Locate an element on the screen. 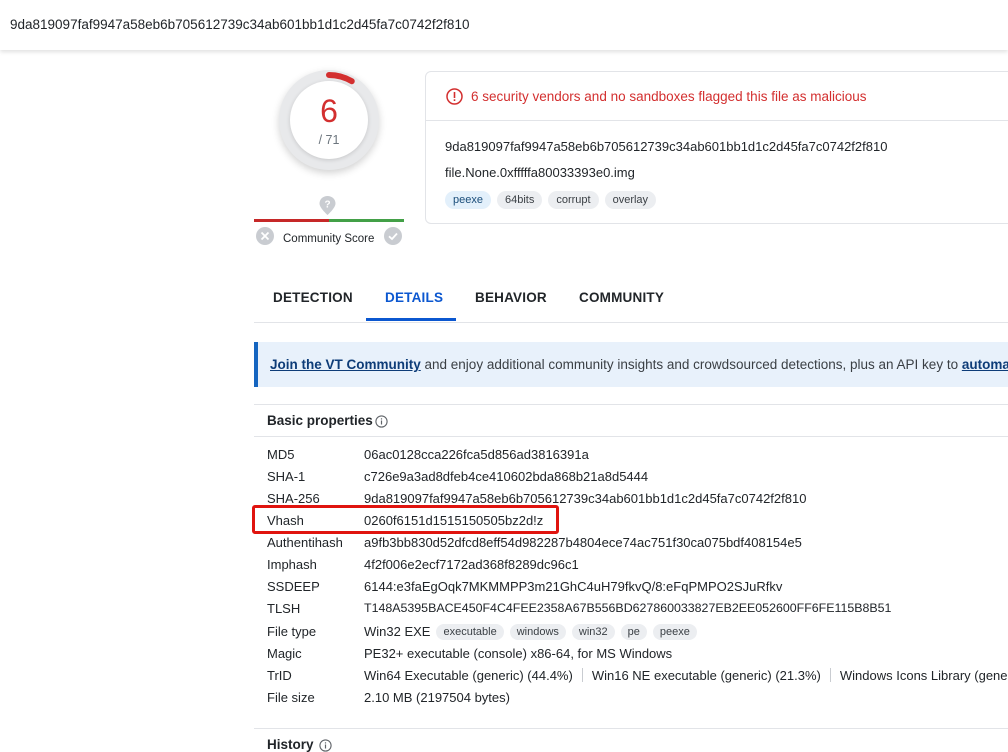  filetype-tag-pe: pe is located at coordinates (633, 632).